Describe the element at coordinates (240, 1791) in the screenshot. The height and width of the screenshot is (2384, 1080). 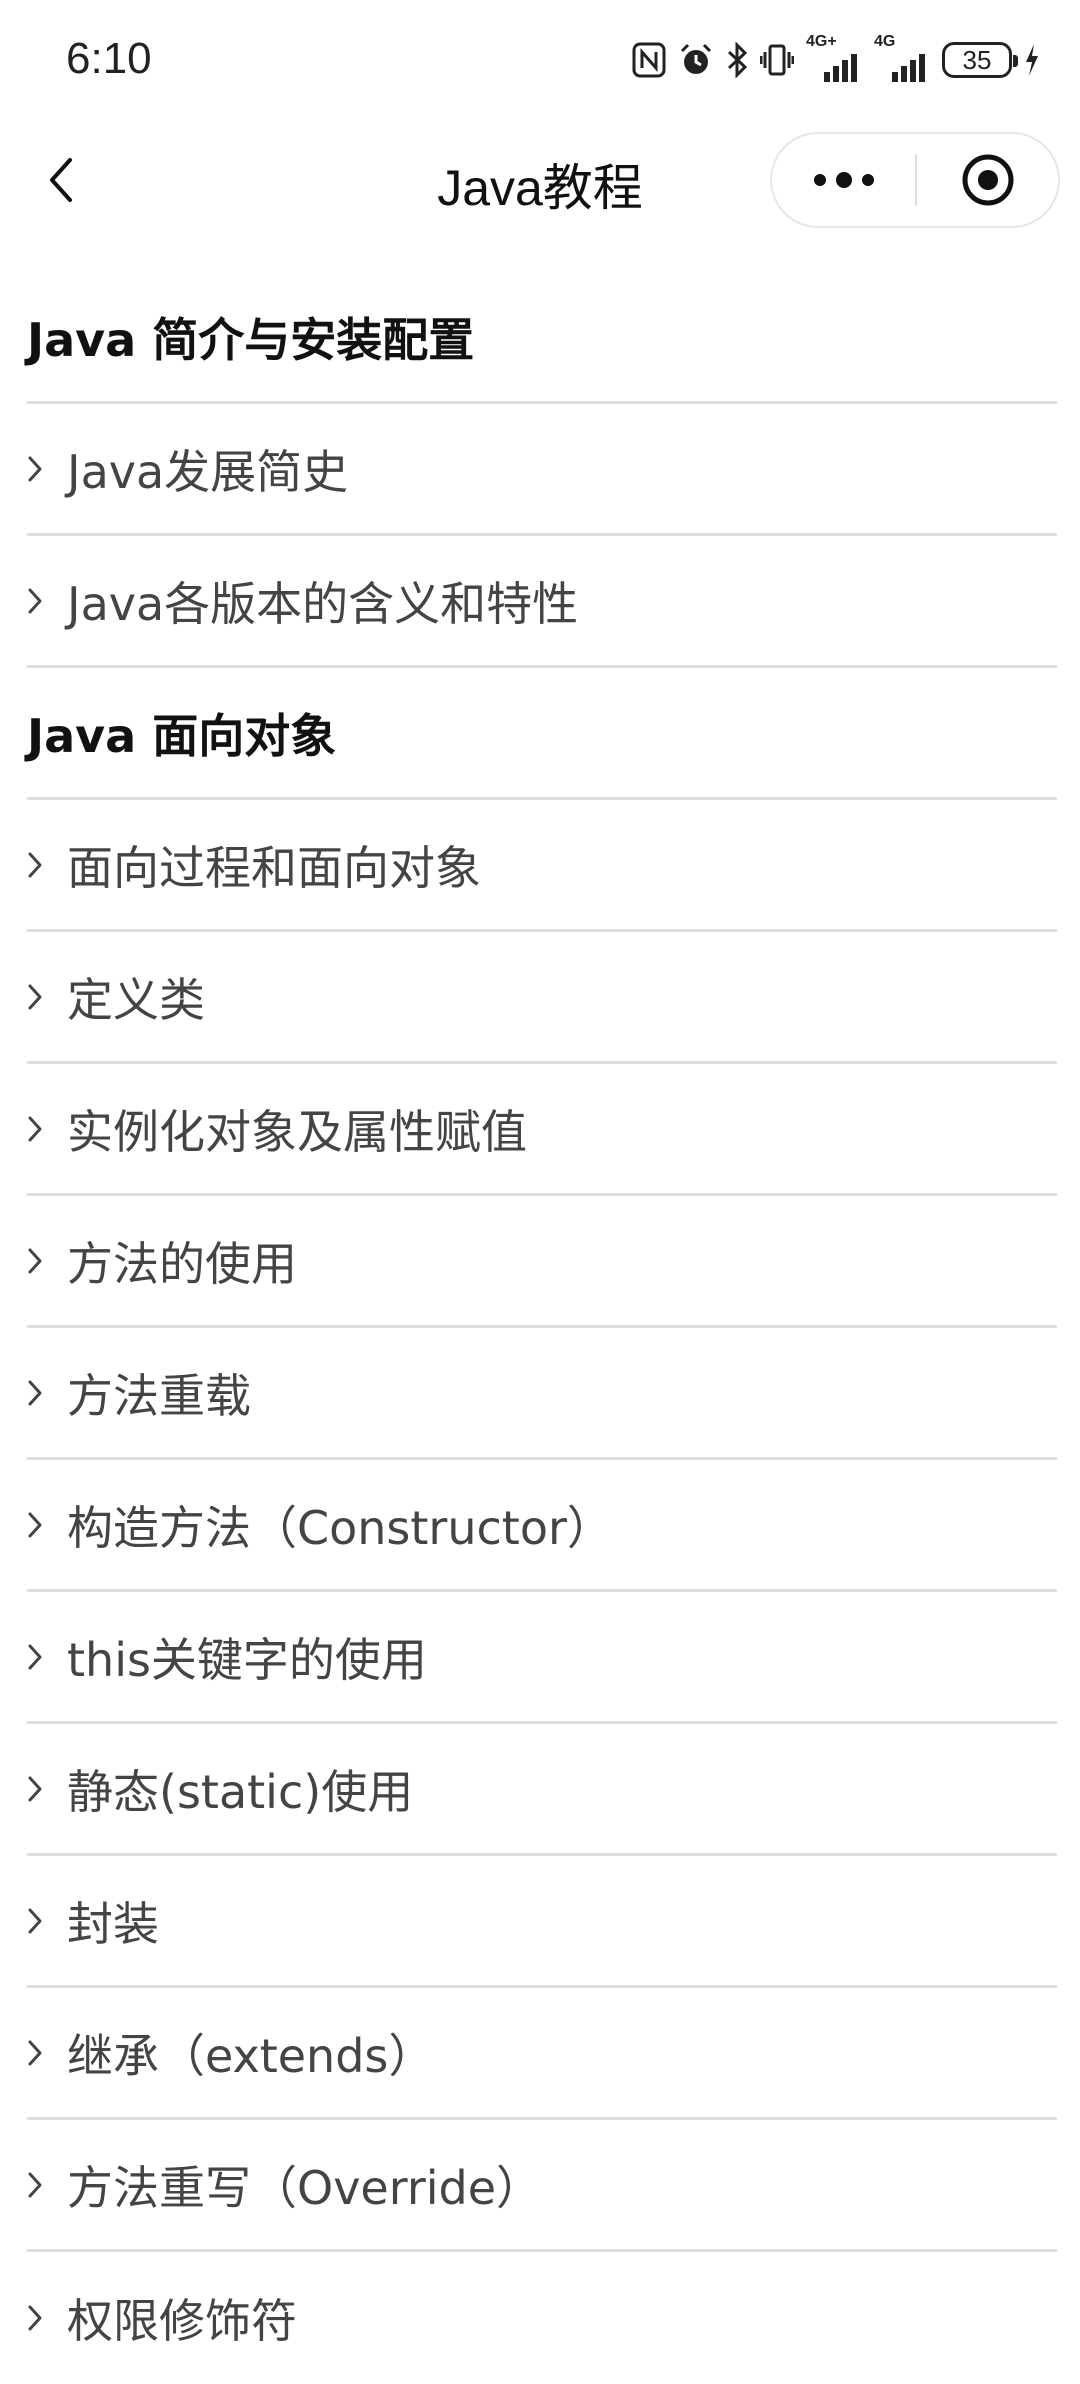
I see `list-item-label: 静态(static)使用` at that location.